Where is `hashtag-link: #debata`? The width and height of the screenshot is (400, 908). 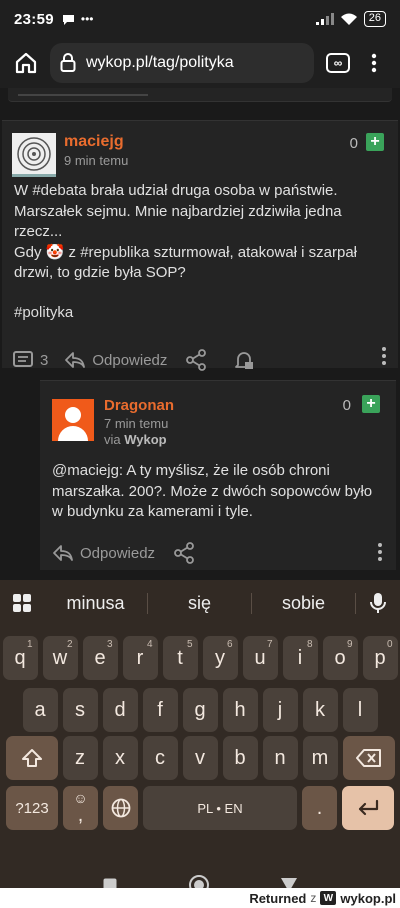
hashtag-link: #debata is located at coordinates (59, 190).